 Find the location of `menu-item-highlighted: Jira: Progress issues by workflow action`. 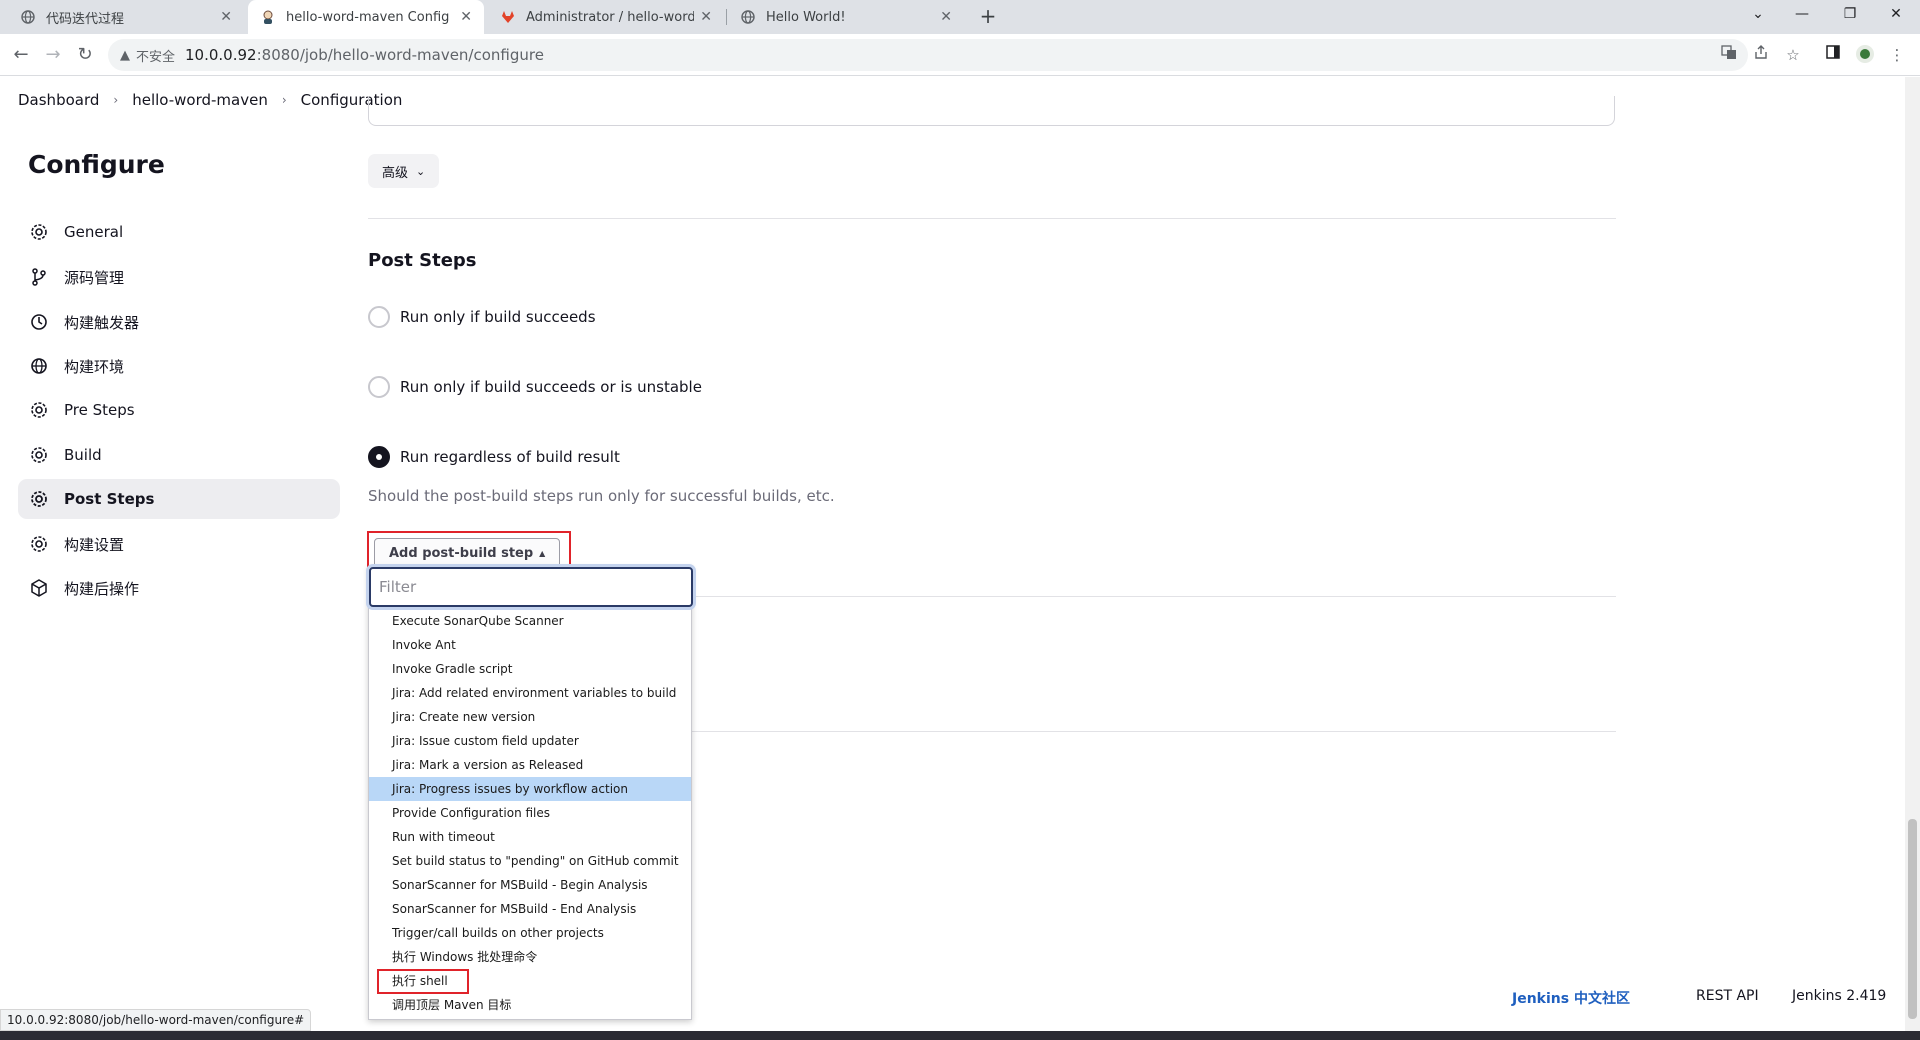

menu-item-highlighted: Jira: Progress issues by workflow action is located at coordinates (530, 789).